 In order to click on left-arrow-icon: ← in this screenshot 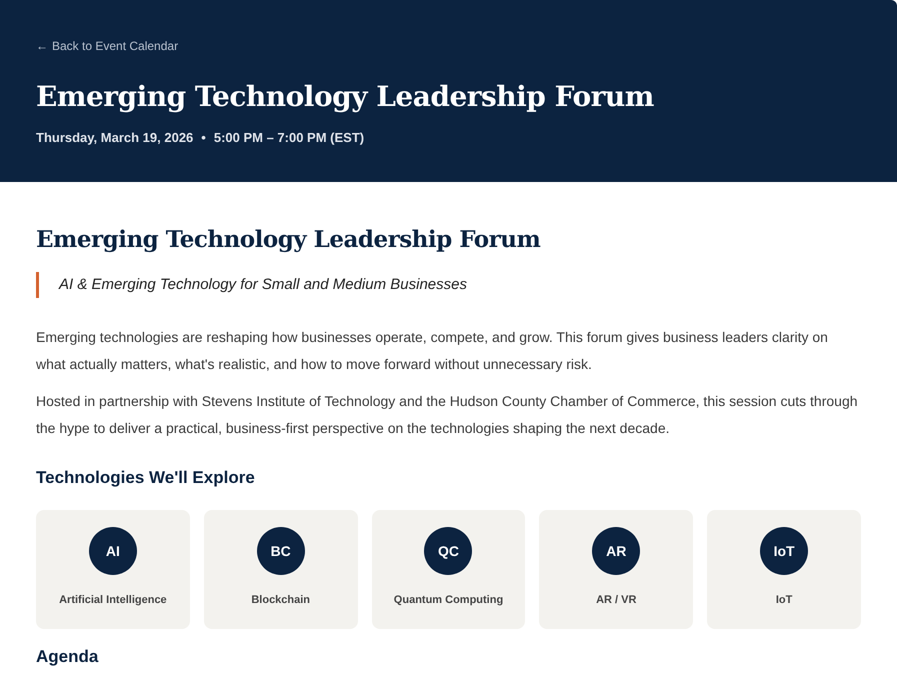, I will do `click(42, 46)`.